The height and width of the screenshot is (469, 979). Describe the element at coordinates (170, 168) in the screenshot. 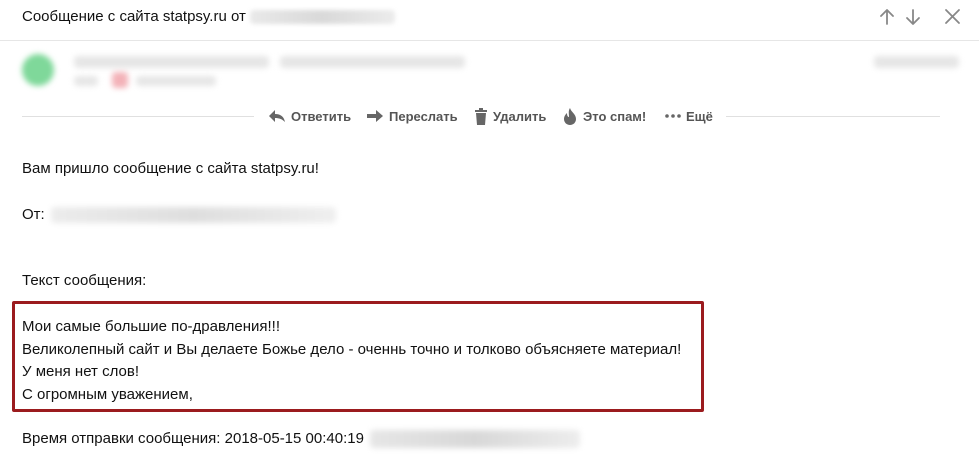

I see `message-intro: Вам пришло сообщение с сайта statpsy.ru!` at that location.